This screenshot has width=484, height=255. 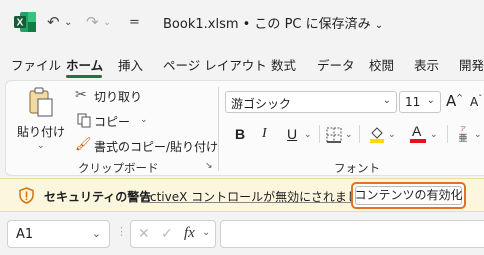 What do you see at coordinates (167, 234) in the screenshot?
I see `enter-icon: ✓` at bounding box center [167, 234].